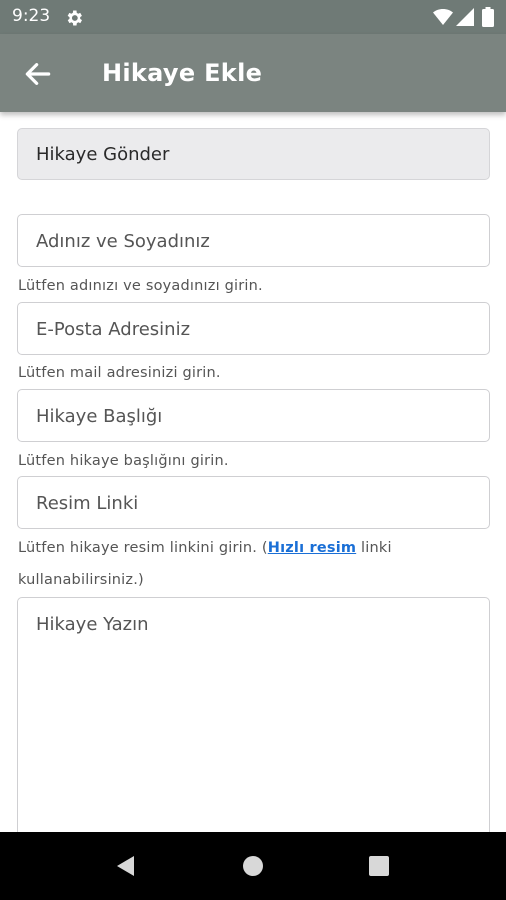  Describe the element at coordinates (182, 73) in the screenshot. I see `page-title: Hikaye Ekle` at that location.